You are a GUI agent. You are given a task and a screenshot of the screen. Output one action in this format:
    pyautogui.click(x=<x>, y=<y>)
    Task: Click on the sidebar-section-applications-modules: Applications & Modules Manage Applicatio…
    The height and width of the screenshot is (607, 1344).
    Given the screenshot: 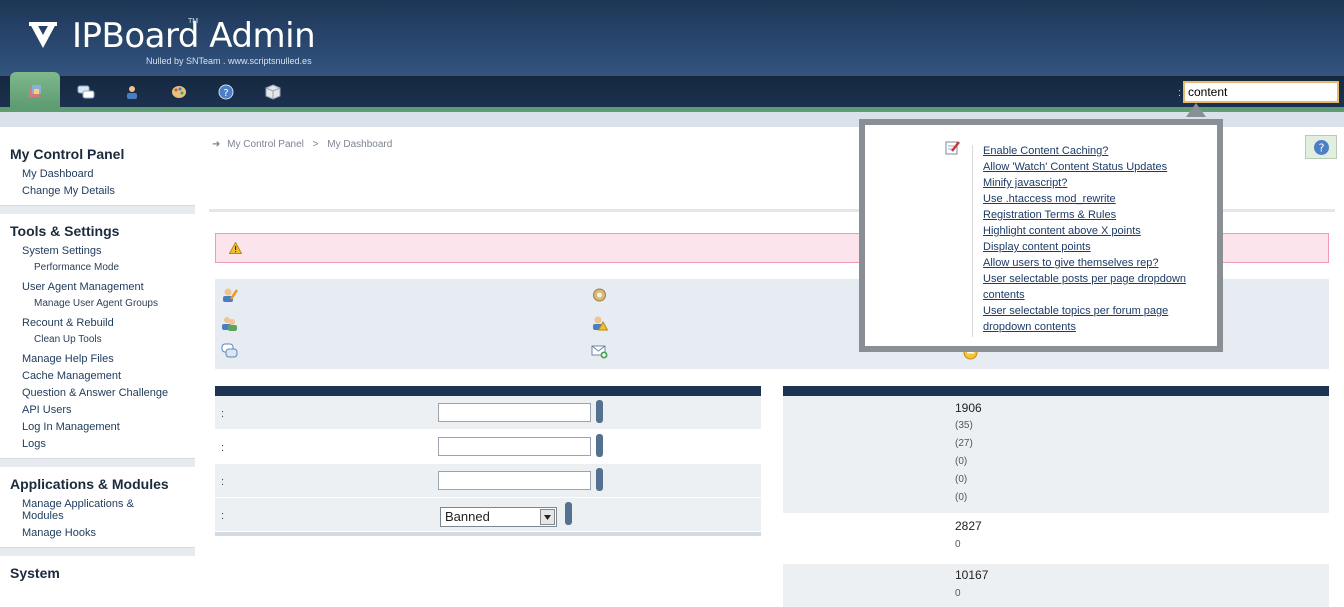 What is the action you would take?
    pyautogui.click(x=97, y=507)
    